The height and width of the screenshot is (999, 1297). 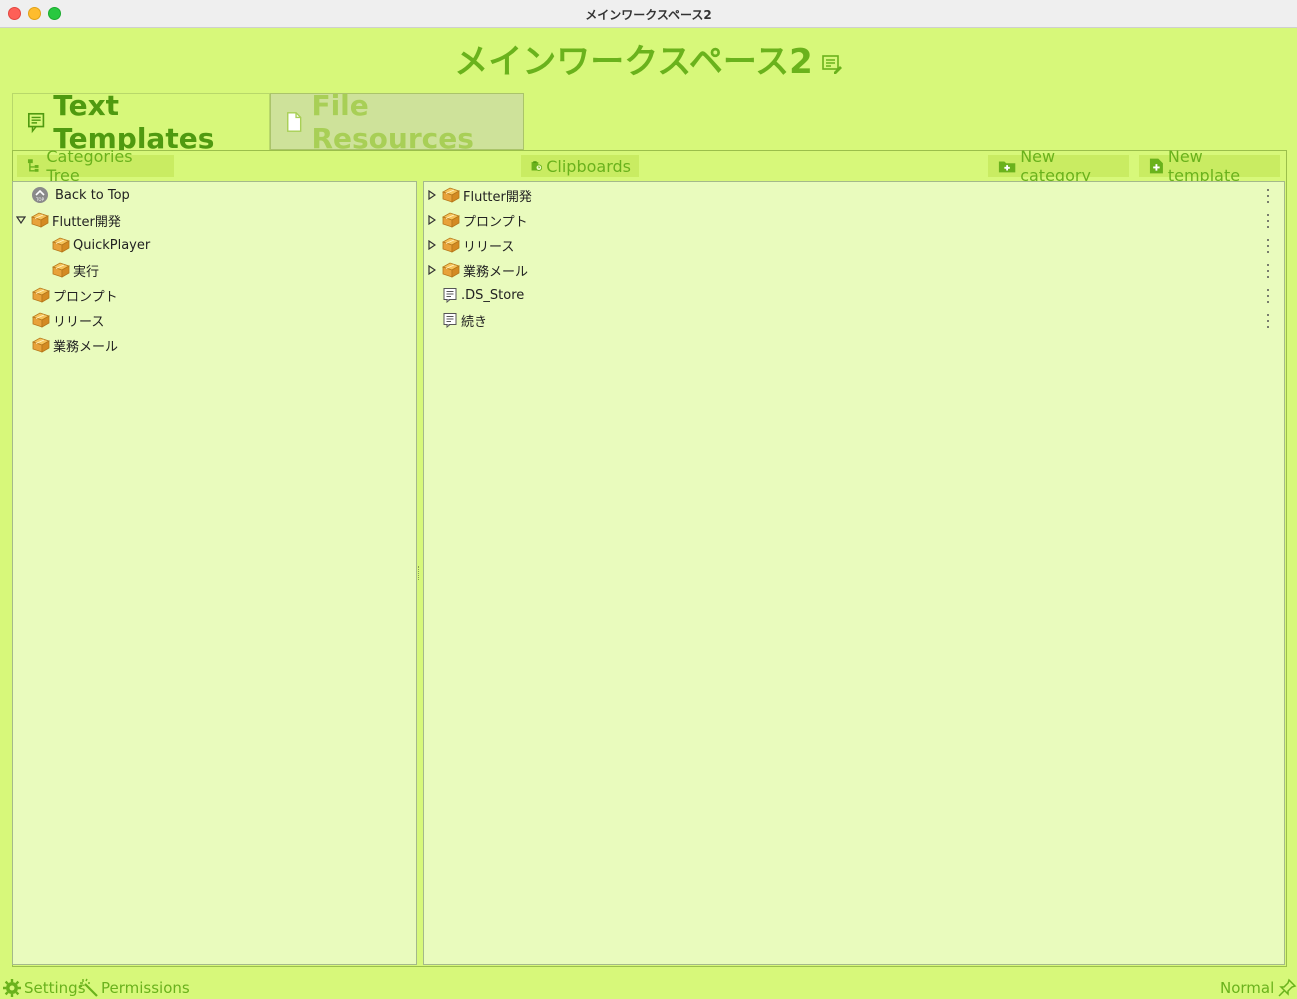 I want to click on tab-text-templates-label: Text Templates, so click(x=134, y=122).